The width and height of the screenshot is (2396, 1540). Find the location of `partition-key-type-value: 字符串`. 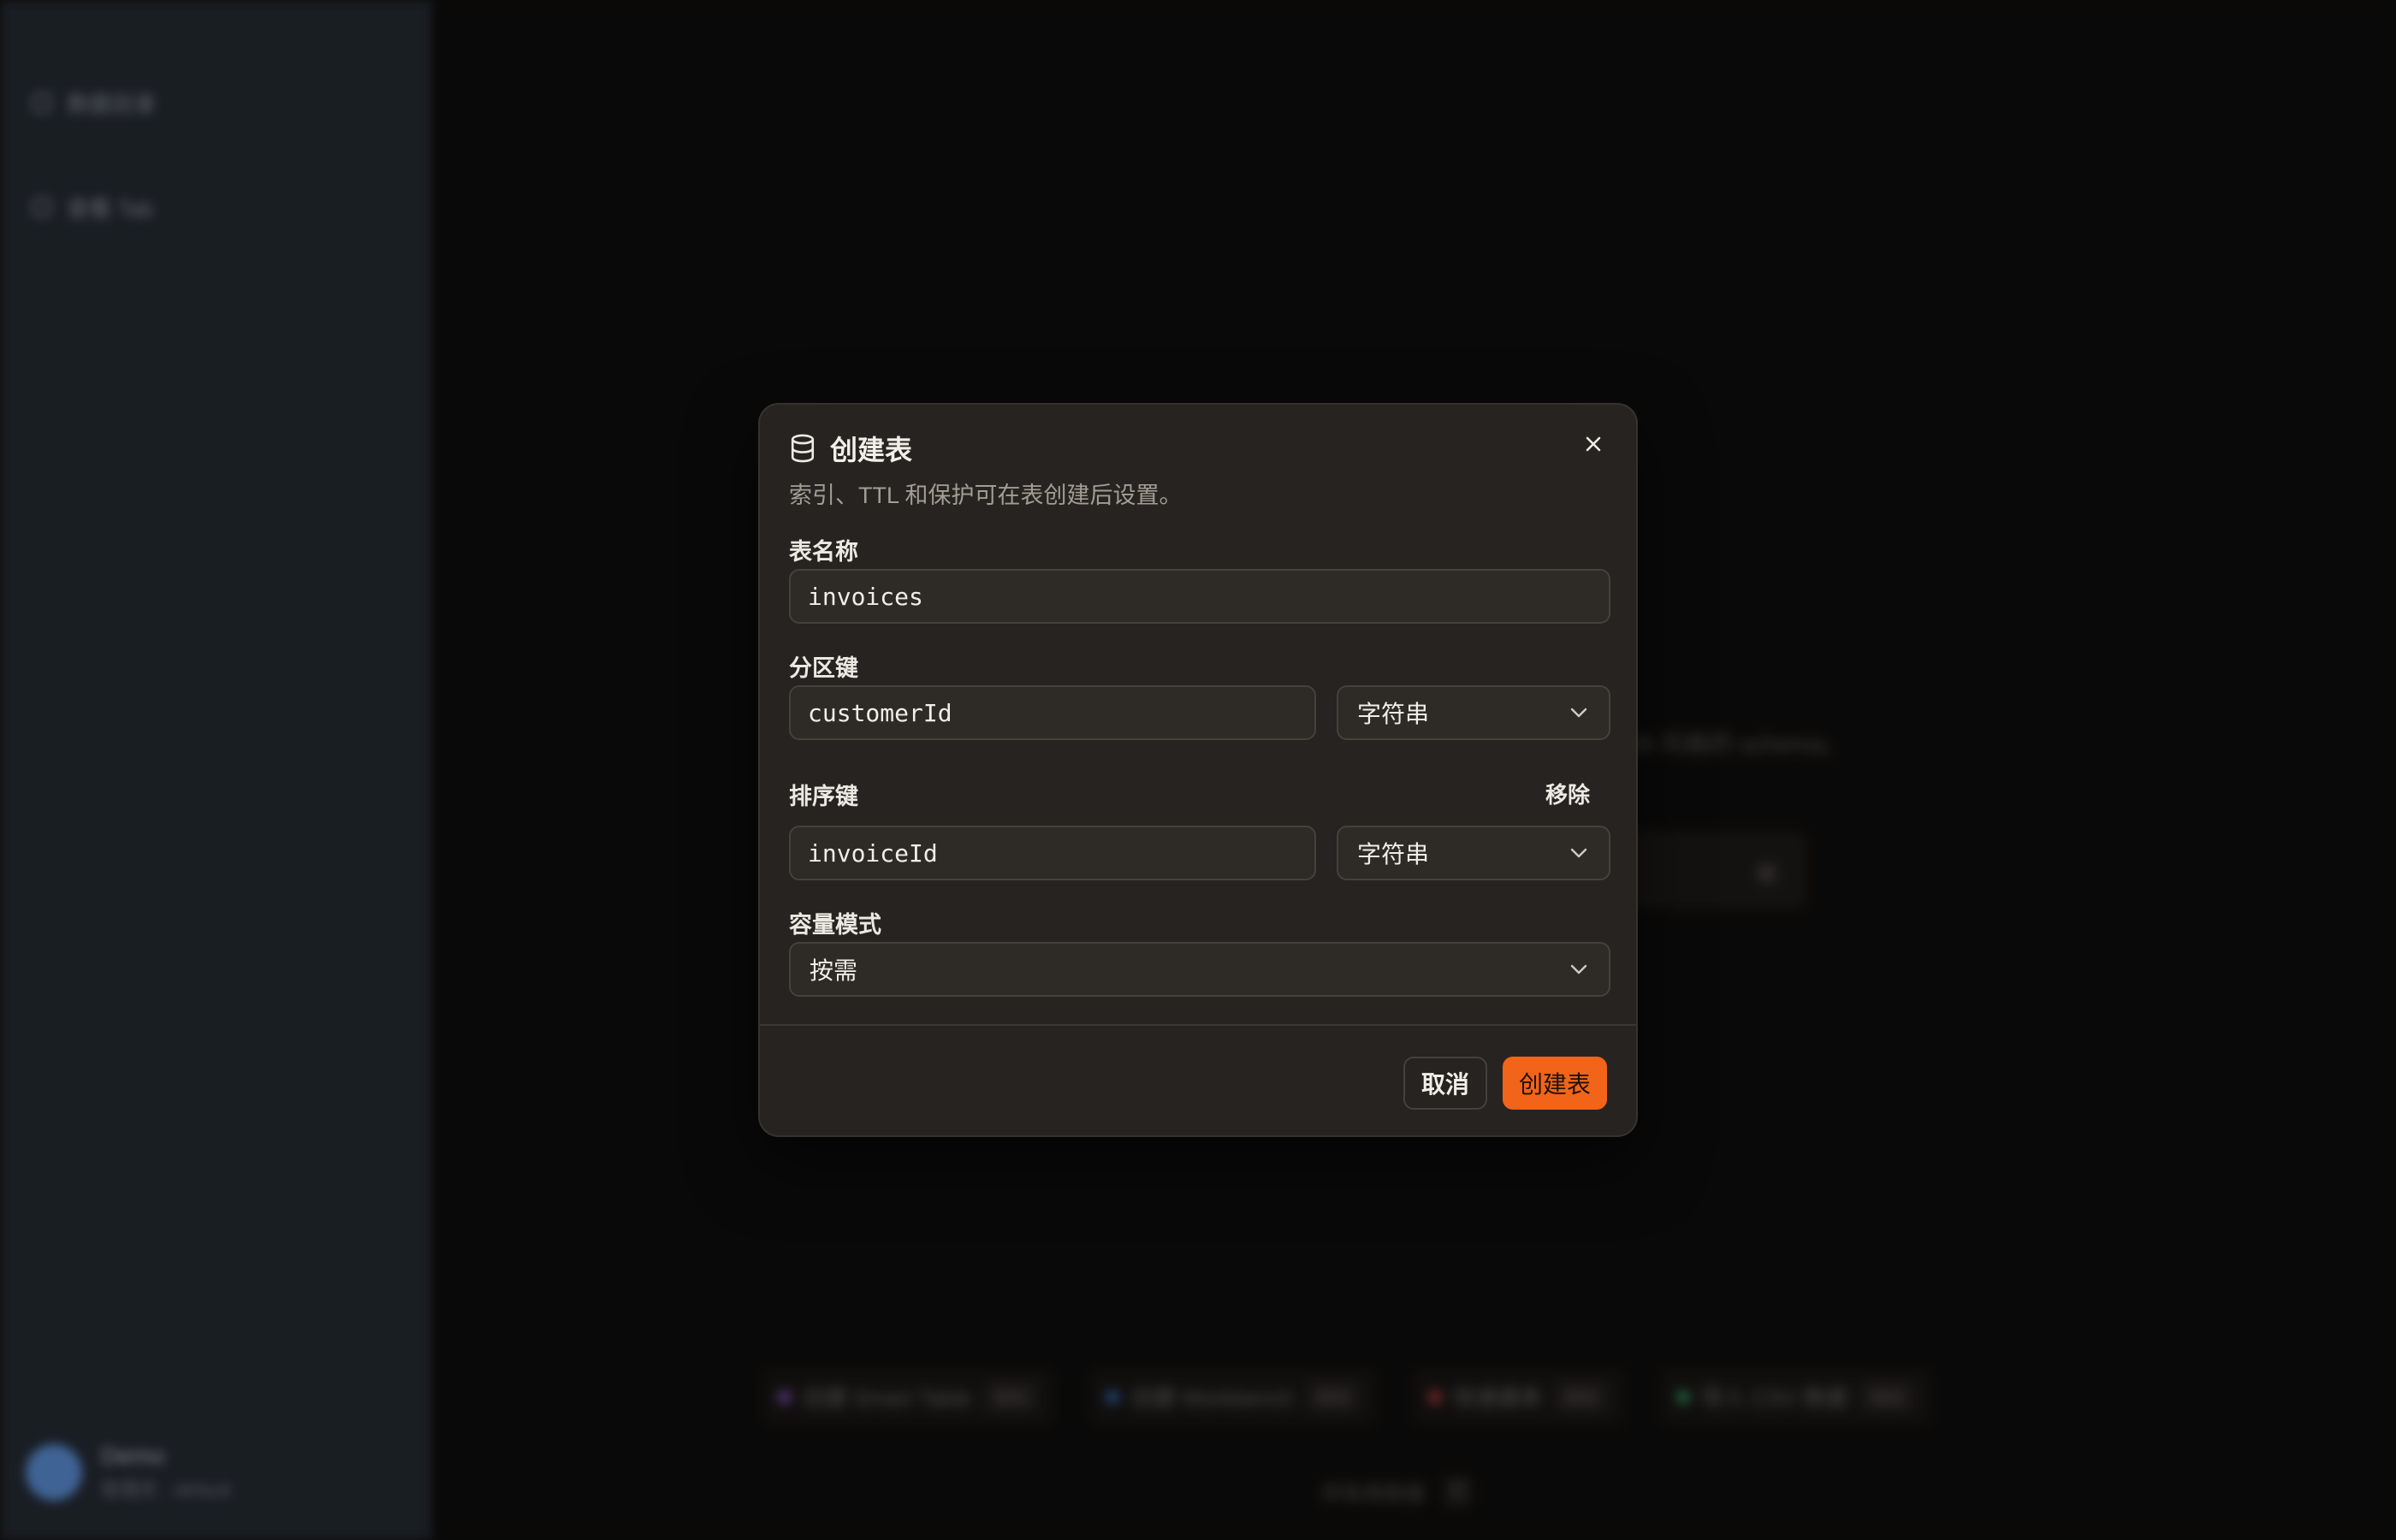

partition-key-type-value: 字符串 is located at coordinates (1394, 714).